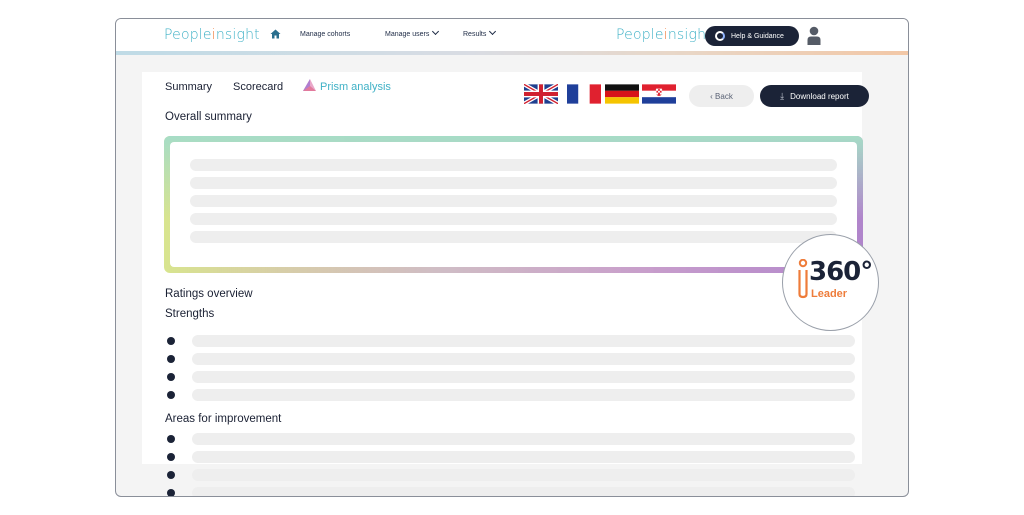  What do you see at coordinates (814, 35) in the screenshot?
I see `user-icon` at bounding box center [814, 35].